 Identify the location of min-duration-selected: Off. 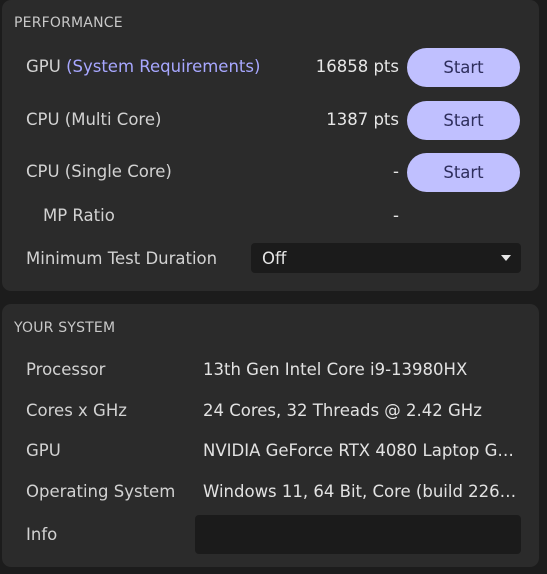
(274, 258).